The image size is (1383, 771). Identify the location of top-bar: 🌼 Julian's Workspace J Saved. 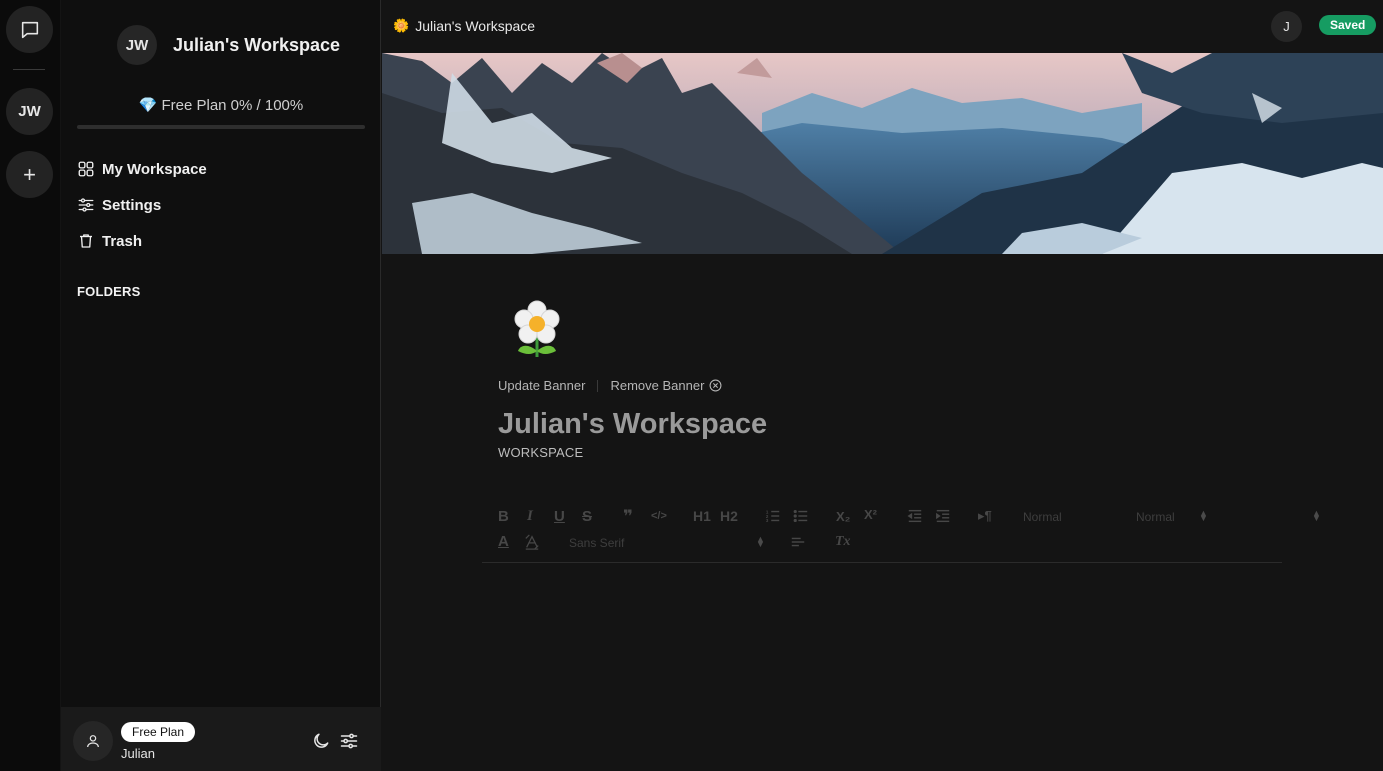
(882, 26).